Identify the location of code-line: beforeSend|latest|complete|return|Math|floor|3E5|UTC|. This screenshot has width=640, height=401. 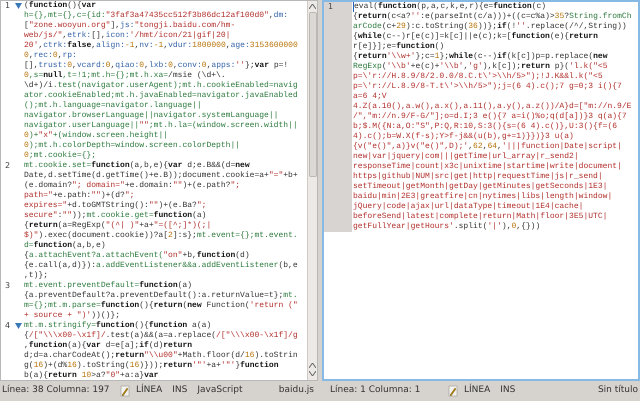
(480, 217).